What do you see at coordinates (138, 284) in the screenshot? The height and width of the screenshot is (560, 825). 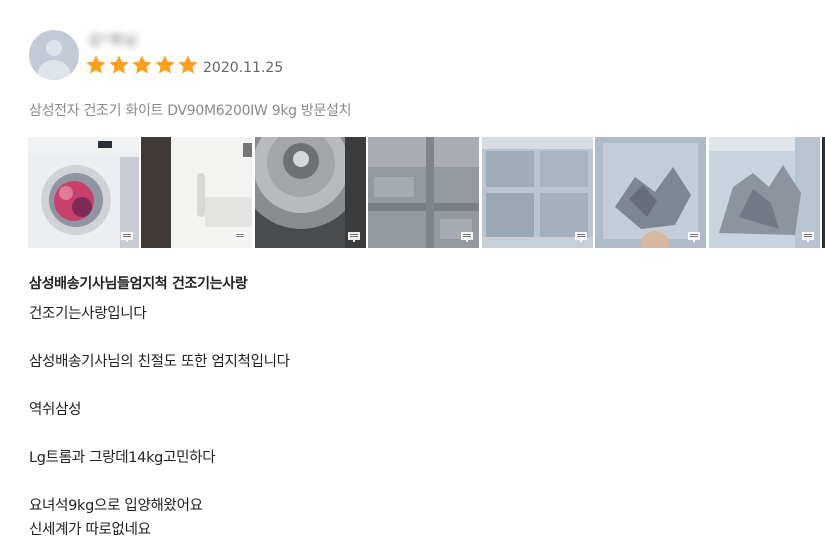 I see `review-title: 삼성배송기사님들엄지척 건조기는사랑` at bounding box center [138, 284].